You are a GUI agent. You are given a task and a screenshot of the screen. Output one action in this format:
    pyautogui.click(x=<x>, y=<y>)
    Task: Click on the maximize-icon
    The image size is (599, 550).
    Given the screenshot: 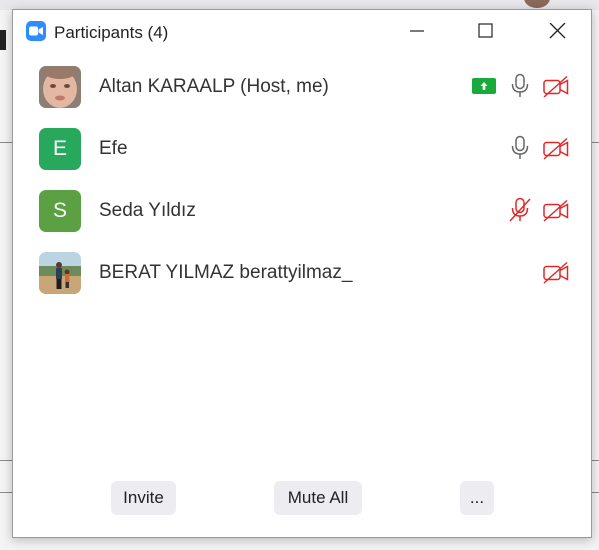 What is the action you would take?
    pyautogui.click(x=485, y=30)
    